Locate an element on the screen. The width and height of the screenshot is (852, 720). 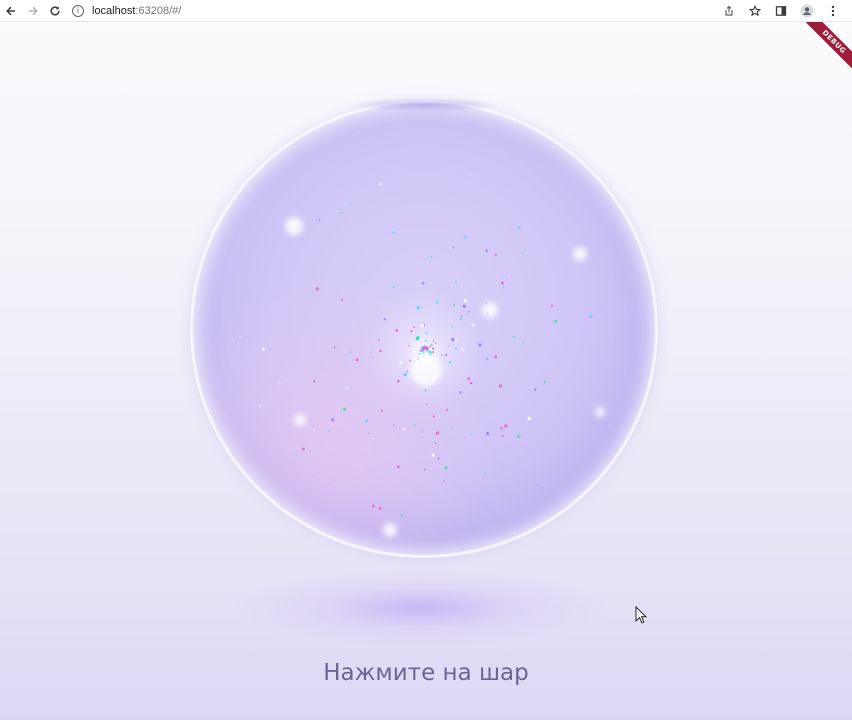
back-button is located at coordinates (11, 11).